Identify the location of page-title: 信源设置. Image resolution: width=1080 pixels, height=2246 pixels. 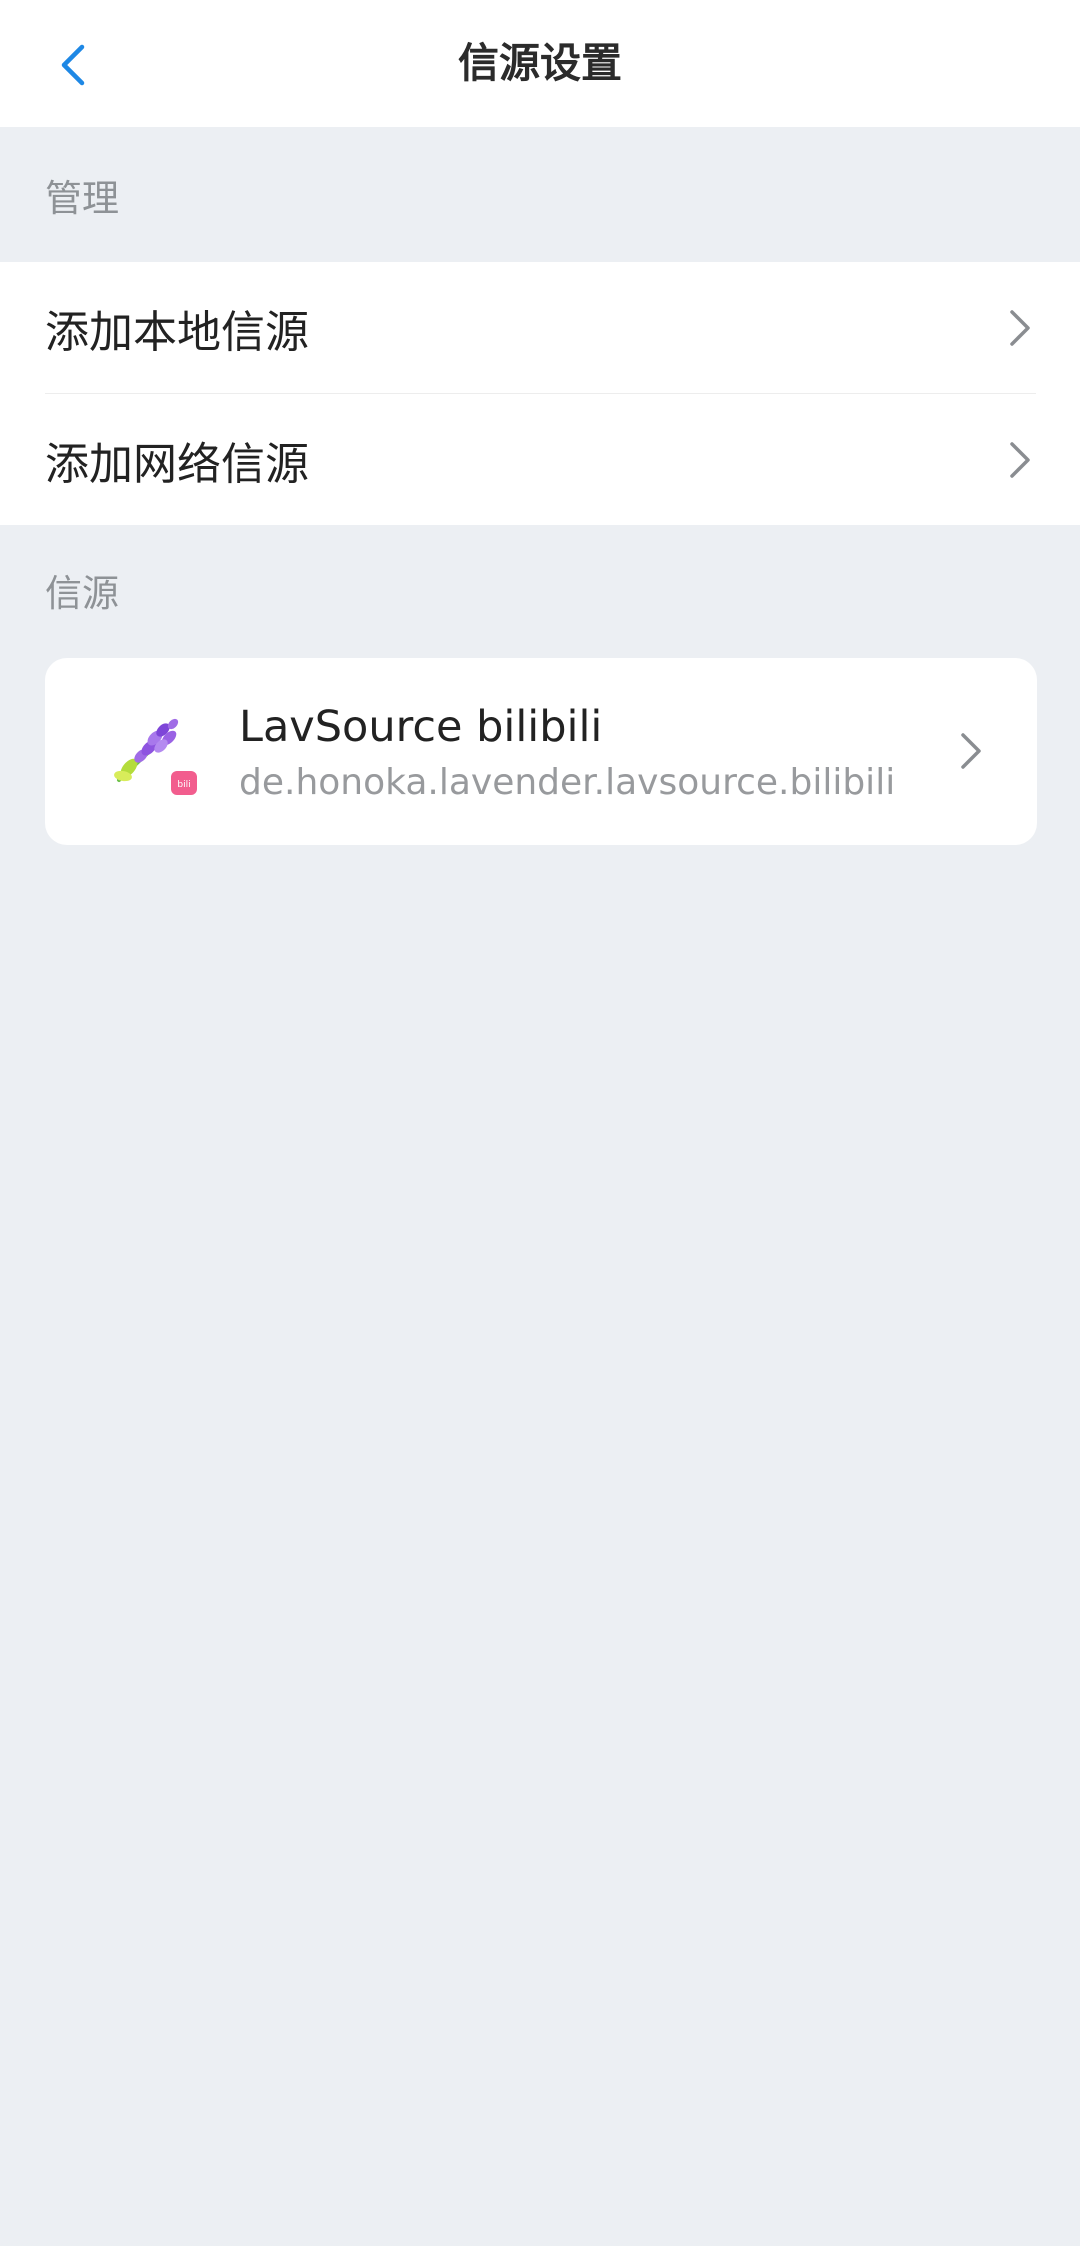
(540, 63).